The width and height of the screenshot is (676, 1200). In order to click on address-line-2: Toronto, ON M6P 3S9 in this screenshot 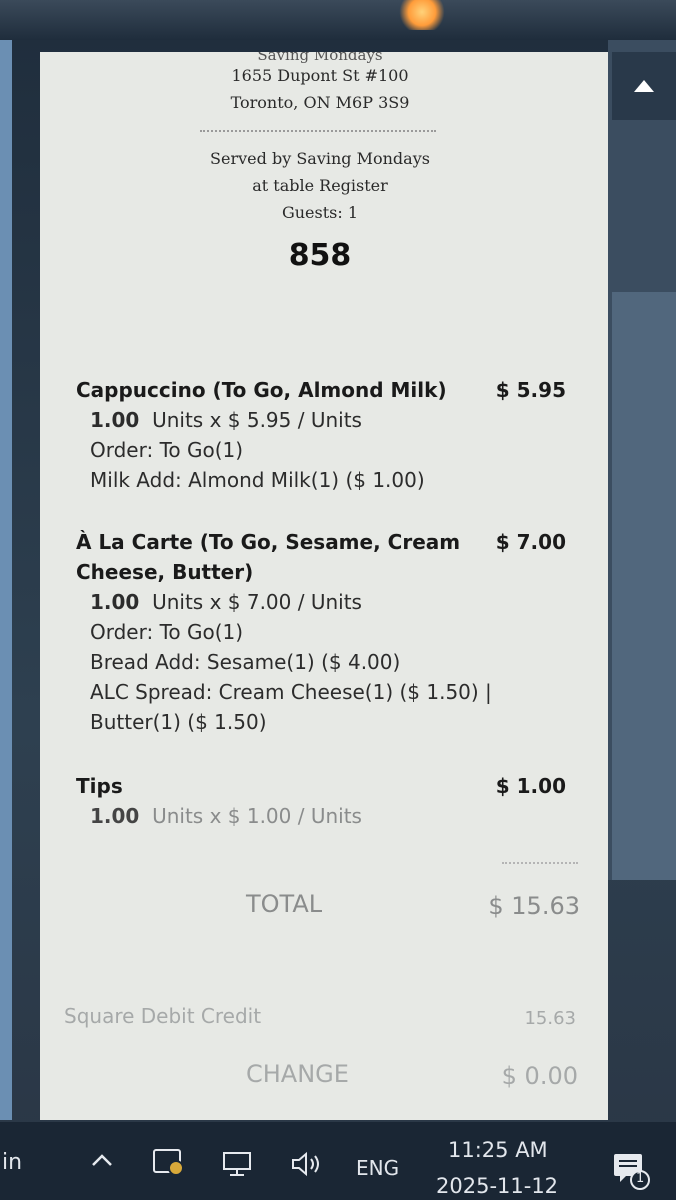, I will do `click(320, 102)`.